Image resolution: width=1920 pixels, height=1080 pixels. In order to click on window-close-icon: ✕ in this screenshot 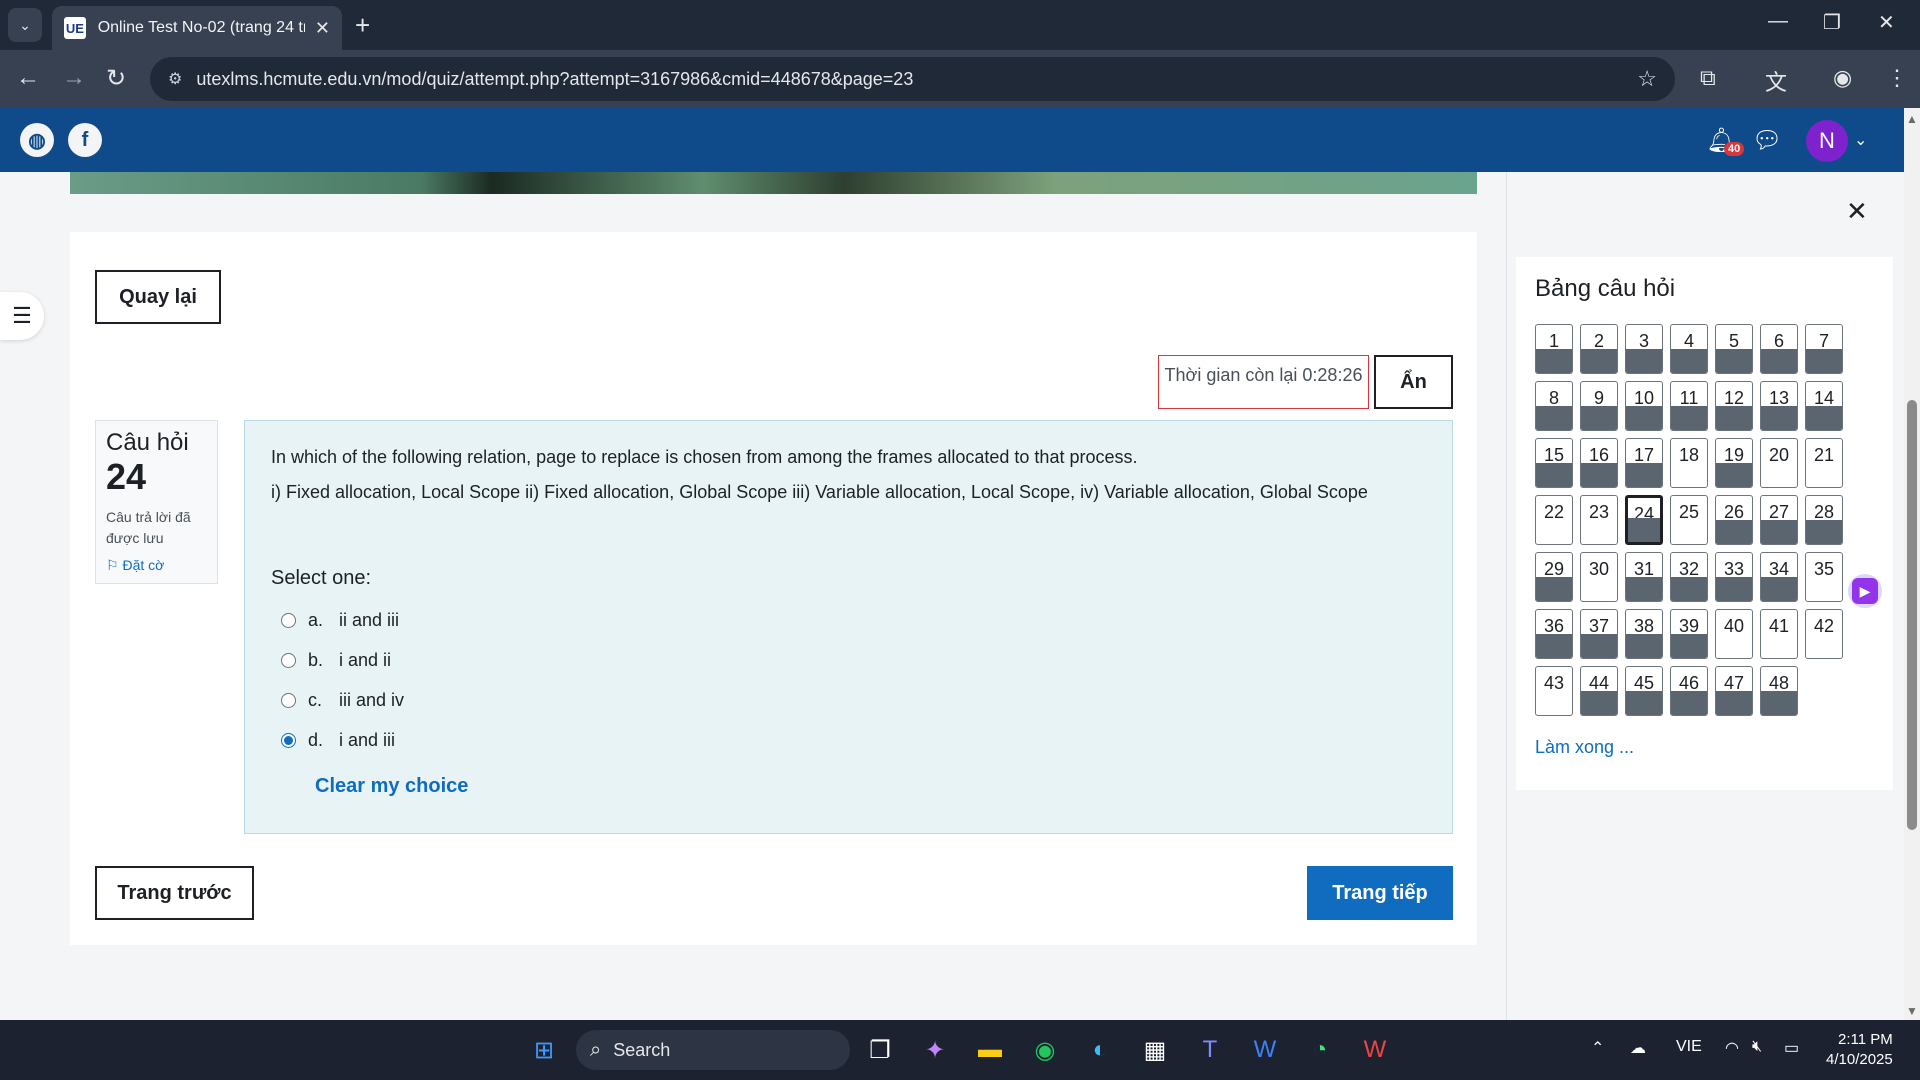, I will do `click(1886, 22)`.